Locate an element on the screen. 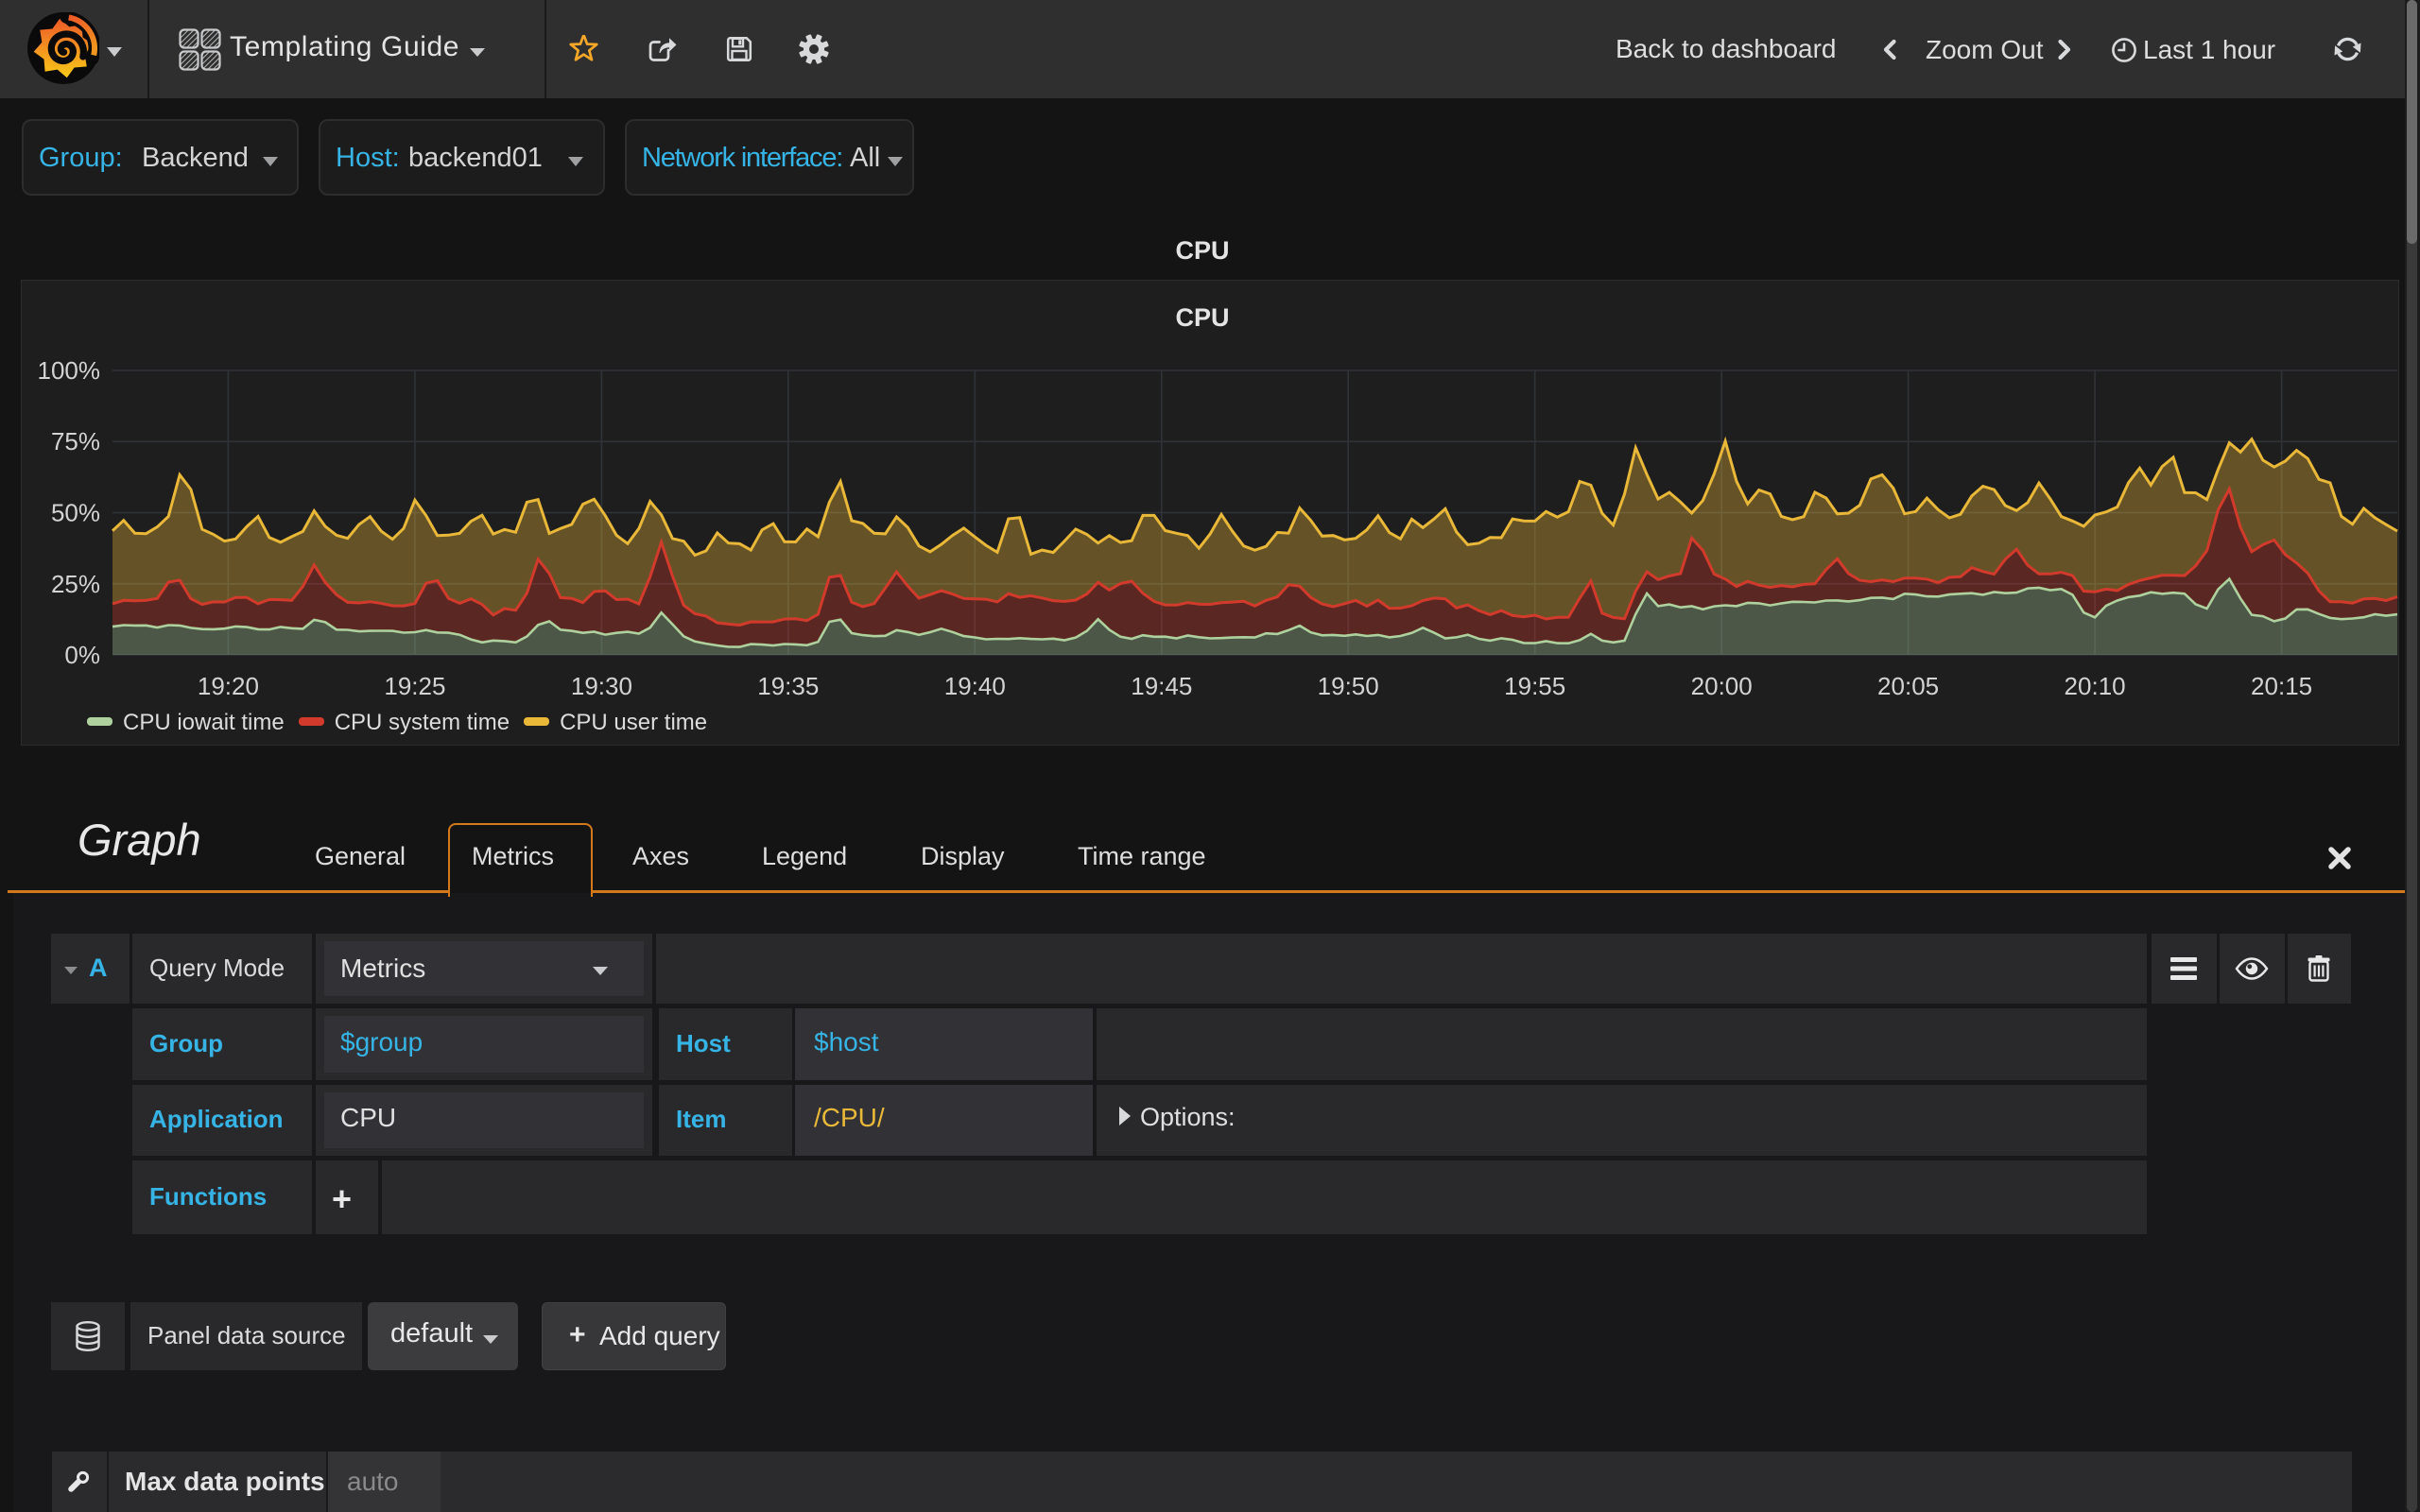 This screenshot has width=2420, height=1512. svg-text: 19:30 is located at coordinates (601, 686).